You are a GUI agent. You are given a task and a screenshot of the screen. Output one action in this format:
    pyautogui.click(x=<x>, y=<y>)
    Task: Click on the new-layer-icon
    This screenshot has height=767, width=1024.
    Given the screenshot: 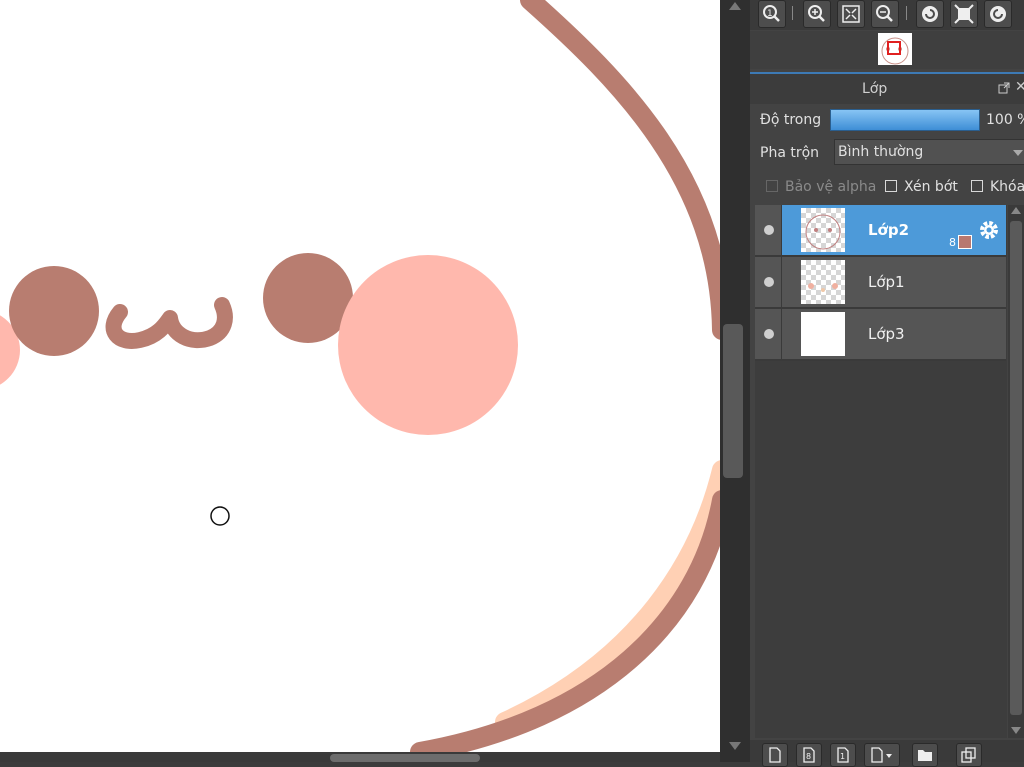 What is the action you would take?
    pyautogui.click(x=775, y=755)
    